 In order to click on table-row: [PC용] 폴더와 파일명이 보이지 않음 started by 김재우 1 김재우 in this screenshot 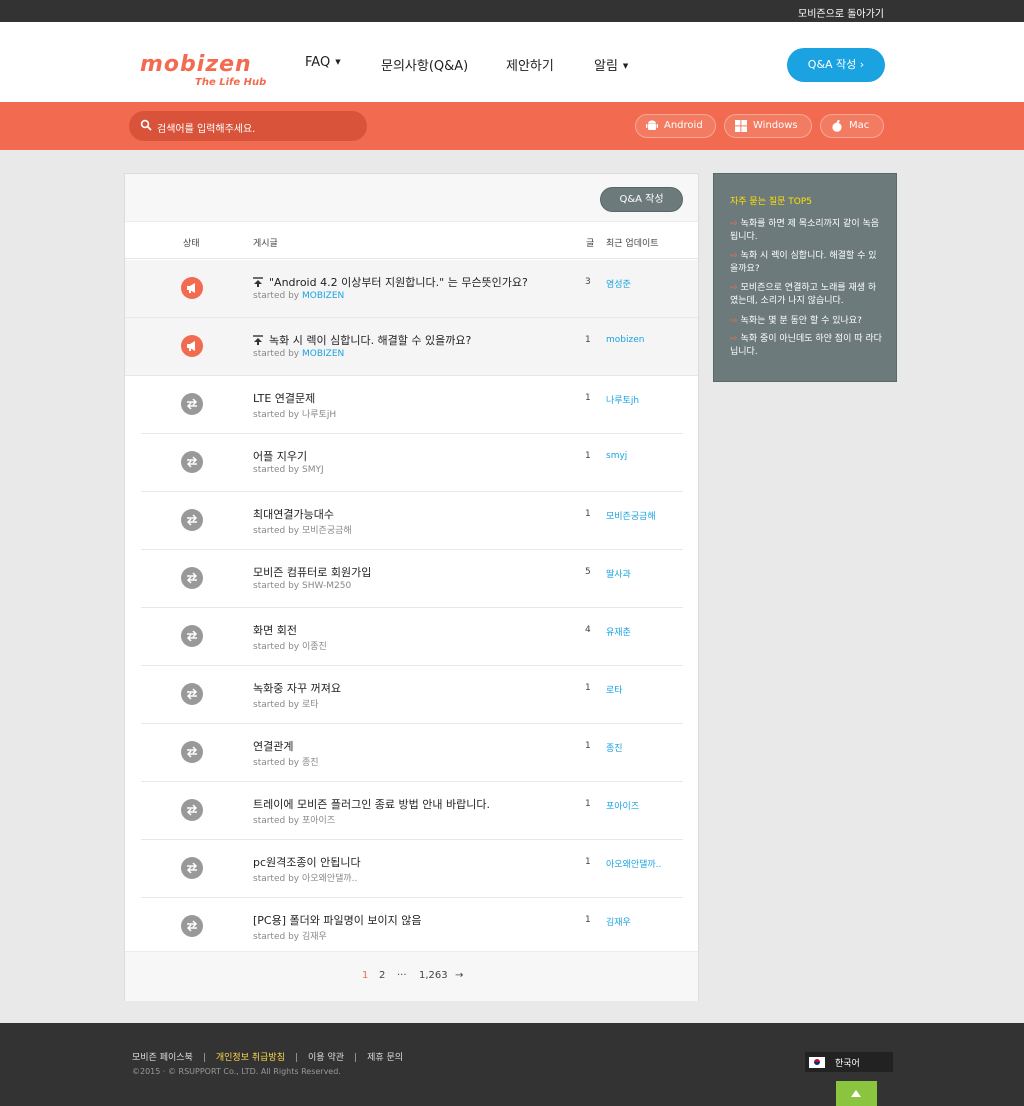, I will do `click(412, 927)`.